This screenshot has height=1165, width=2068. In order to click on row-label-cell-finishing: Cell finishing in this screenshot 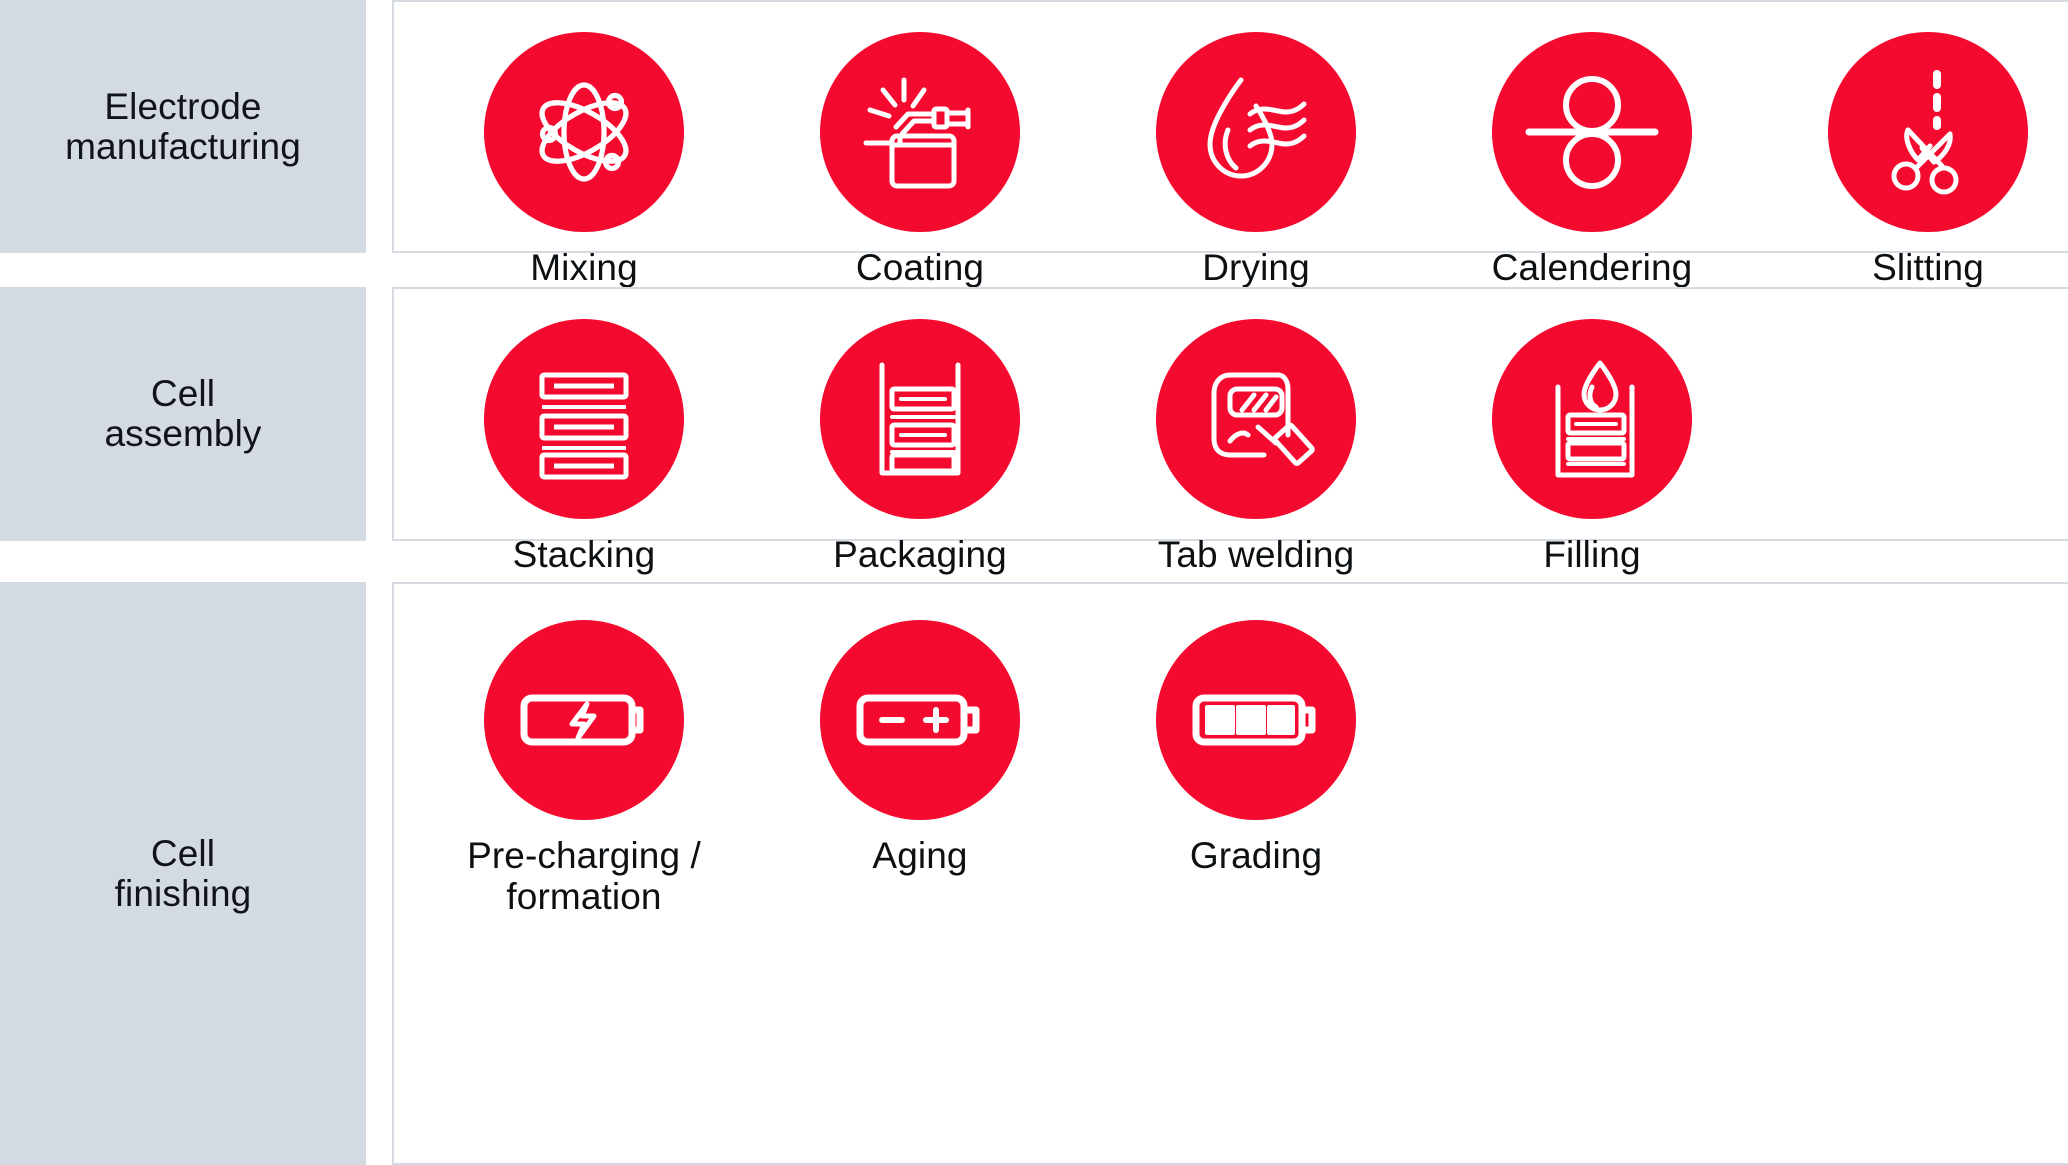, I will do `click(183, 873)`.